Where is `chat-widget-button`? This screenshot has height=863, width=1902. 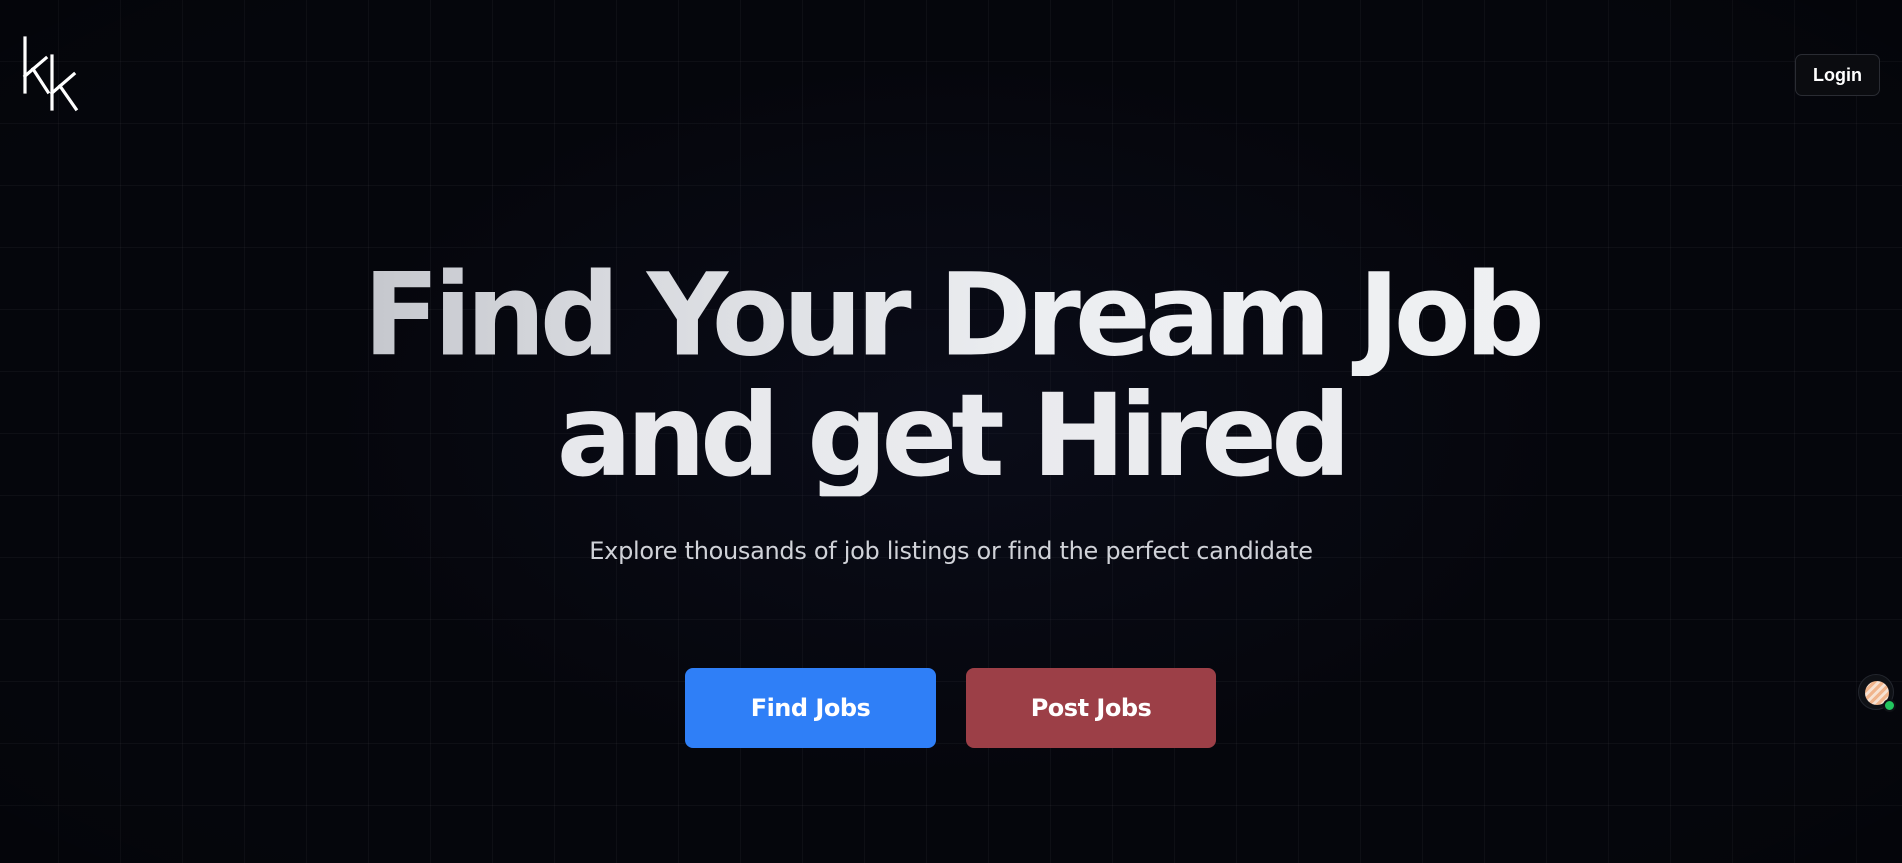
chat-widget-button is located at coordinates (1877, 693).